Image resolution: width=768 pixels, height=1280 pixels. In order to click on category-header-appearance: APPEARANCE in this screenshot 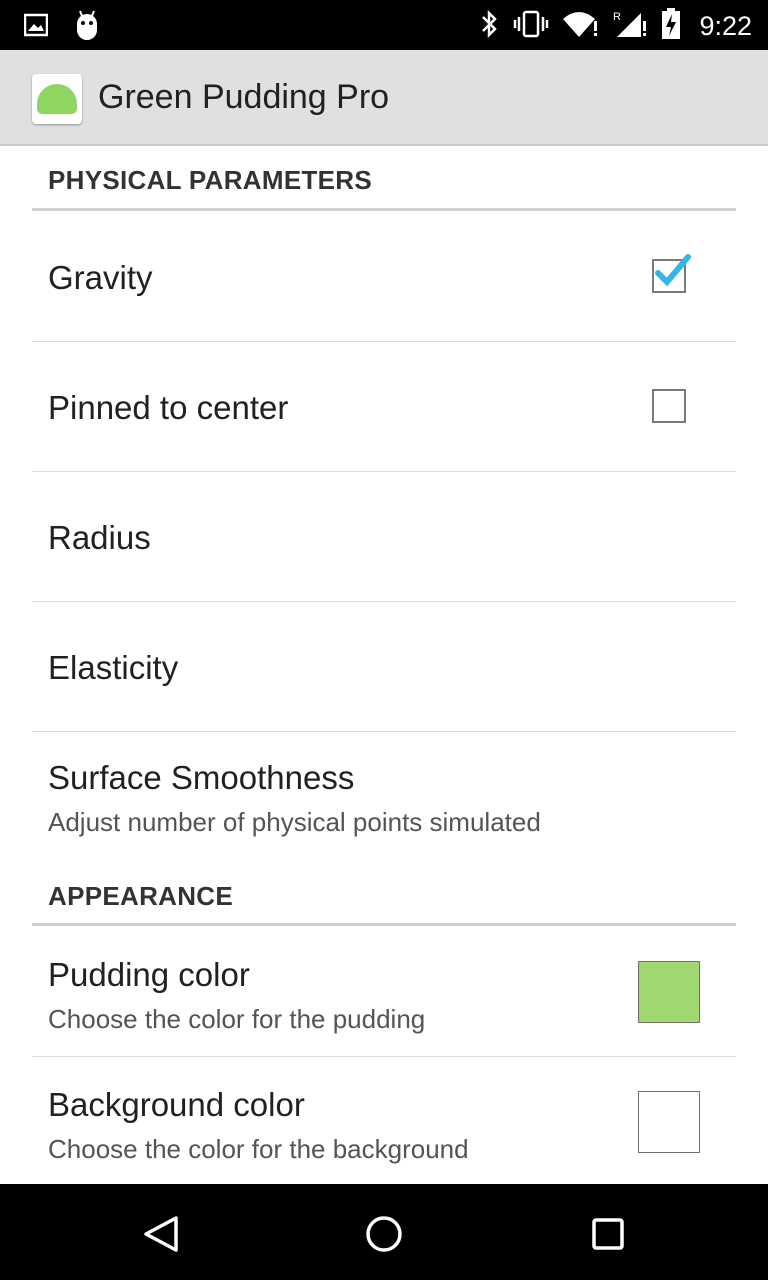, I will do `click(384, 894)`.